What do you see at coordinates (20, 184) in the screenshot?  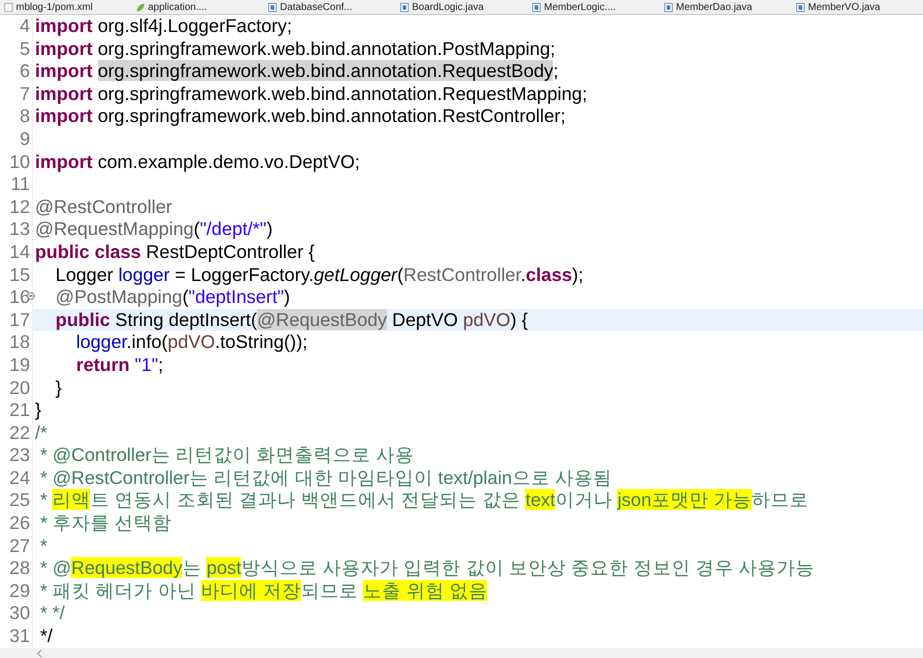 I see `line-number: 11` at bounding box center [20, 184].